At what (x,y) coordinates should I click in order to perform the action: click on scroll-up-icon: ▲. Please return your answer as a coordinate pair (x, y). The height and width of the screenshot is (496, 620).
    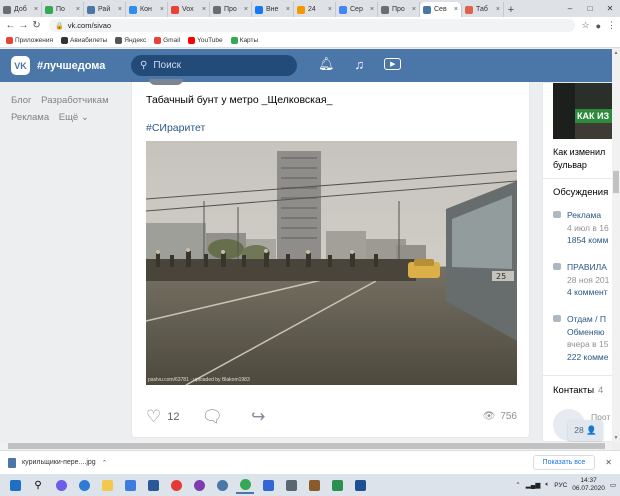
    Looking at the image, I should click on (616, 53).